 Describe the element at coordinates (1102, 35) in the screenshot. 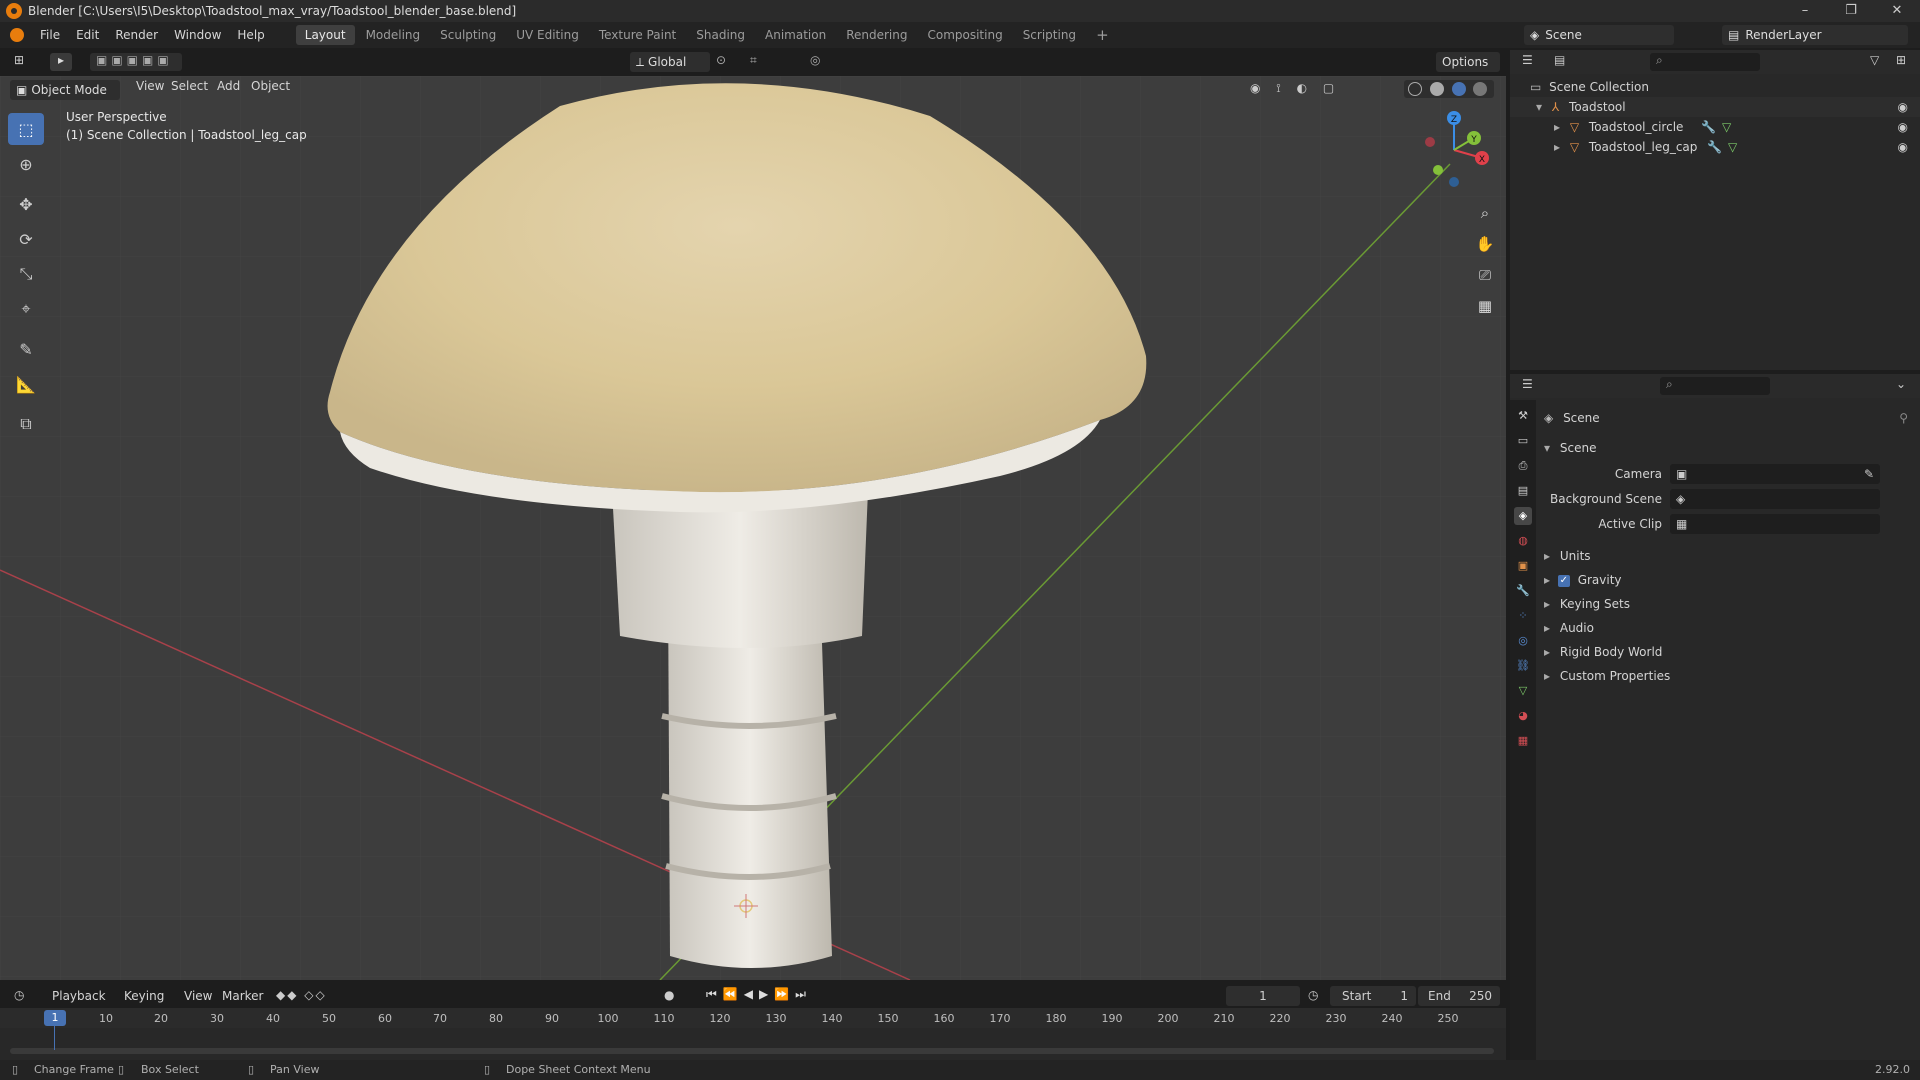

I see `add-workspace-icon: +` at that location.